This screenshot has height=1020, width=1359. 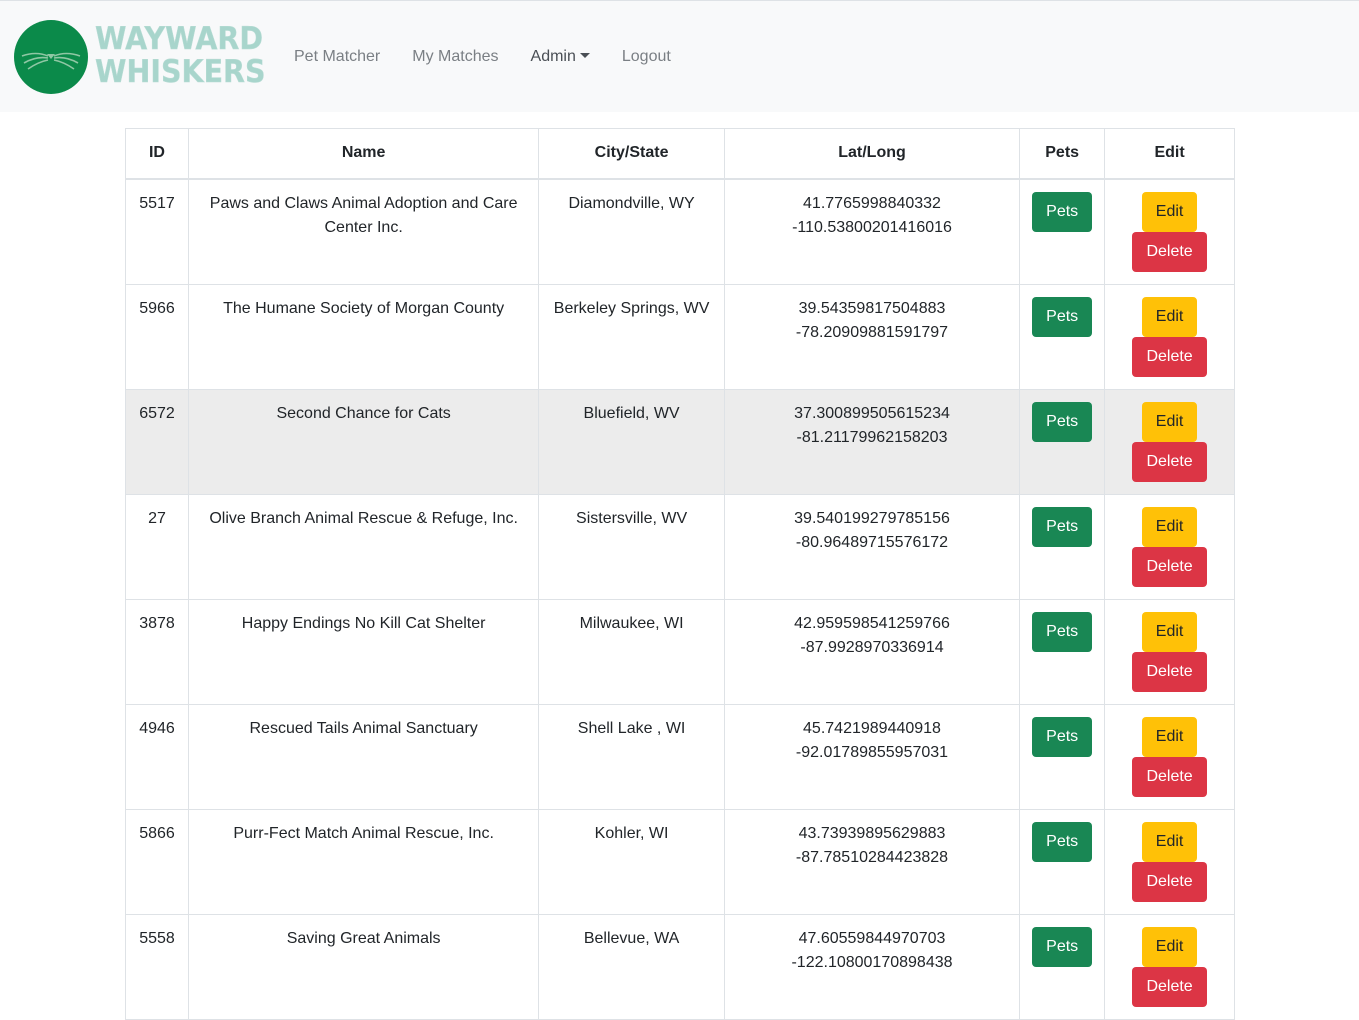 I want to click on cat-whiskers-logo-icon, so click(x=51, y=57).